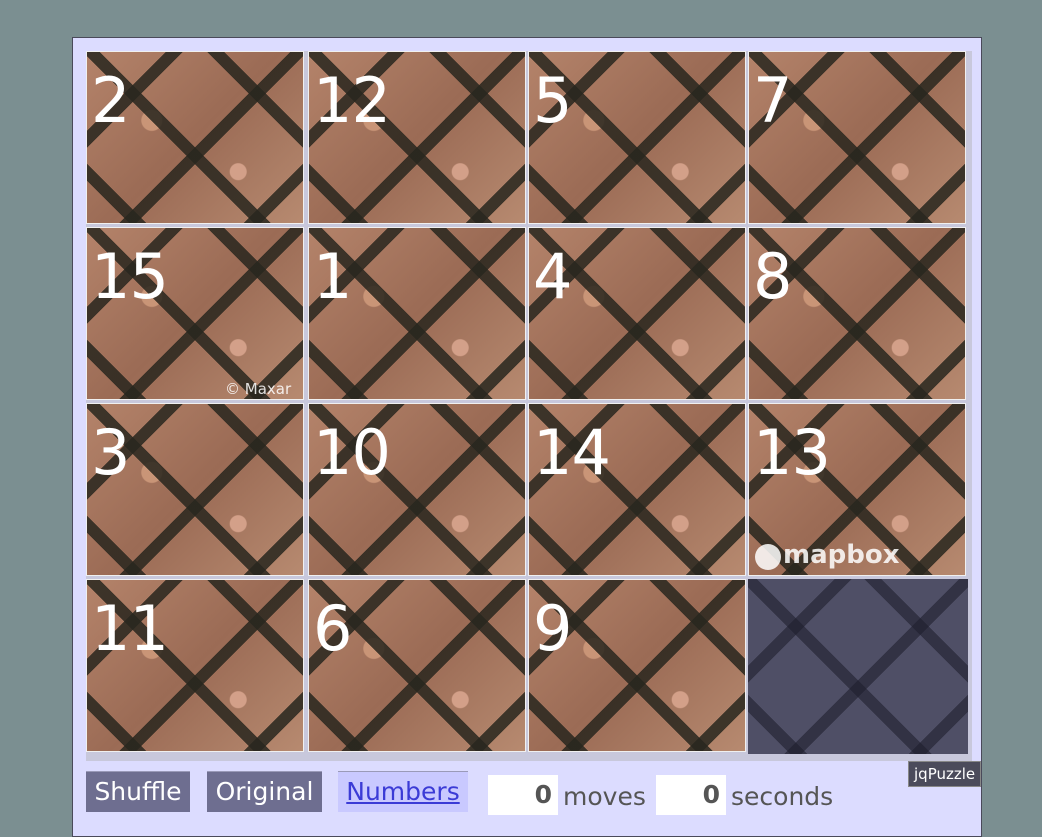  What do you see at coordinates (352, 100) in the screenshot?
I see `tile-number: 12` at bounding box center [352, 100].